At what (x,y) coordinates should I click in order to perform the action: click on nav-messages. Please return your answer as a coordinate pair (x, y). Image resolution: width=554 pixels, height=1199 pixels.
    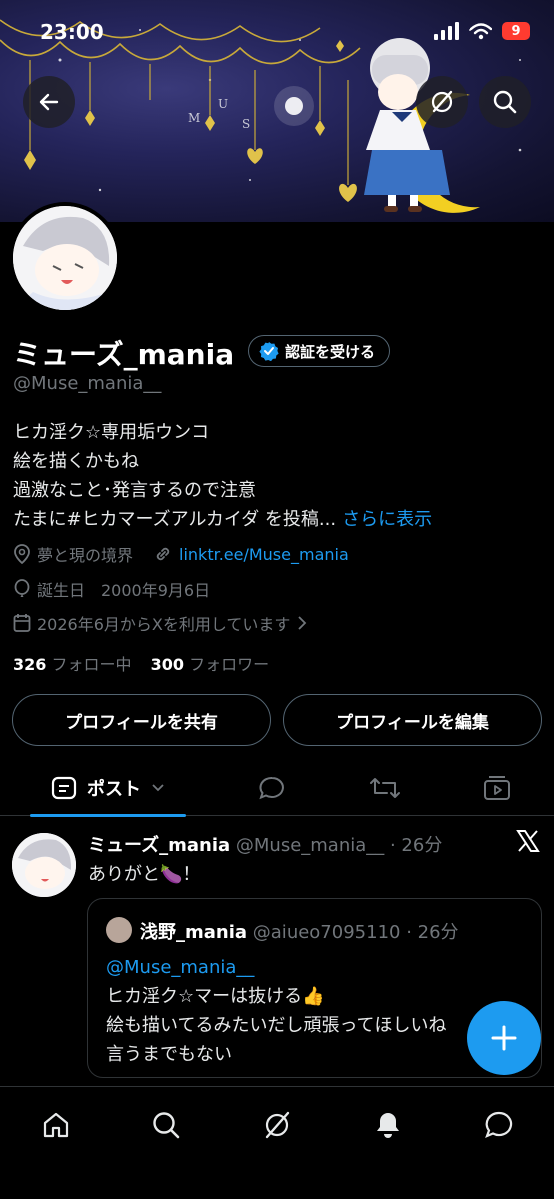
    Looking at the image, I should click on (499, 1125).